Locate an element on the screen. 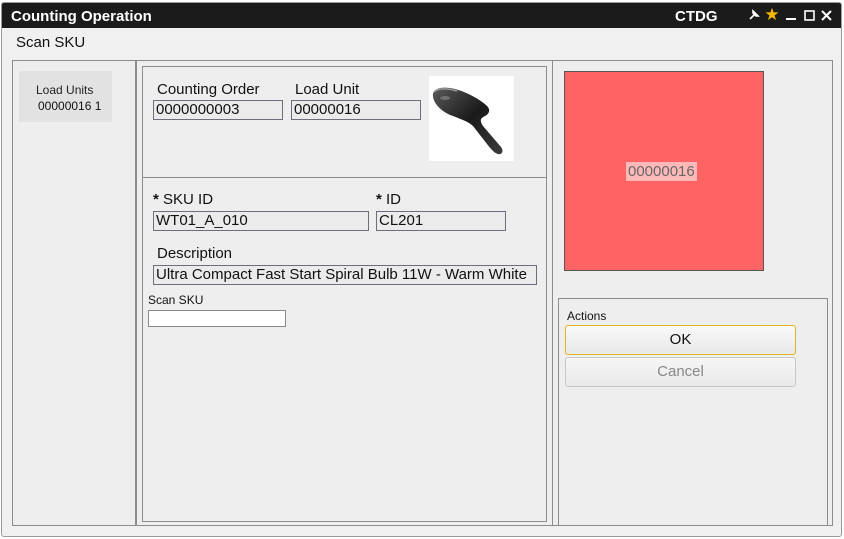 The image size is (844, 539). id-label: ID is located at coordinates (394, 199).